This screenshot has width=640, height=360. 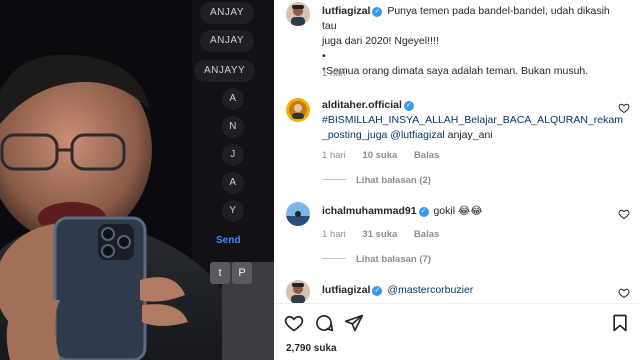 I want to click on comment-likes: 31 suka, so click(x=379, y=234).